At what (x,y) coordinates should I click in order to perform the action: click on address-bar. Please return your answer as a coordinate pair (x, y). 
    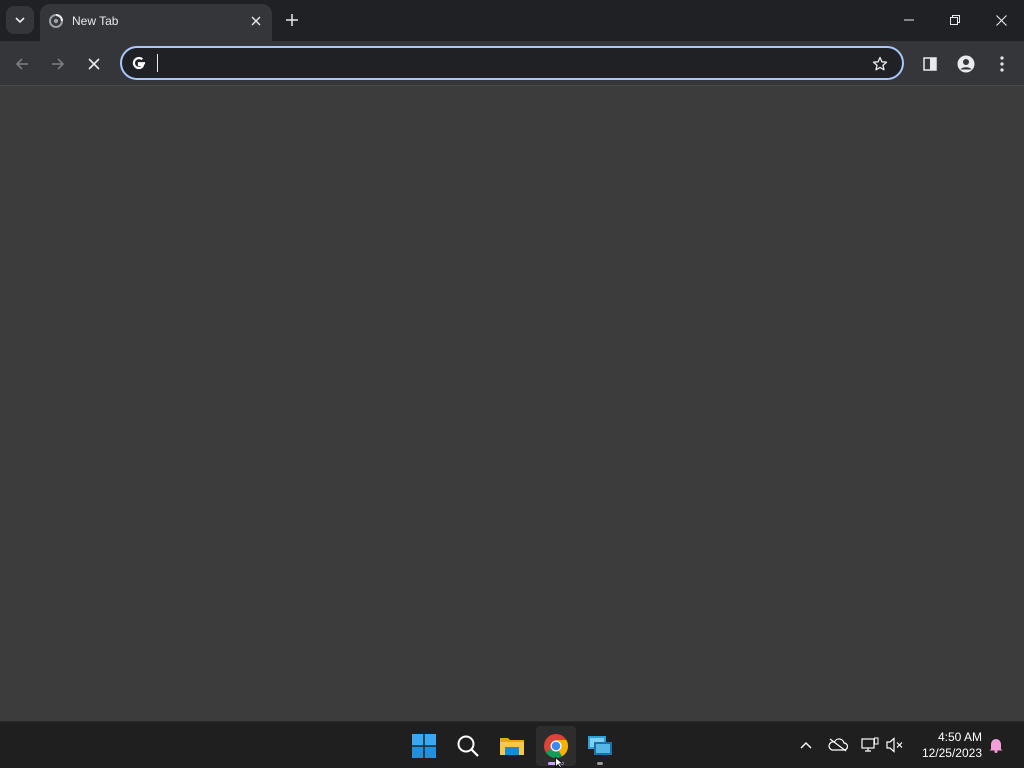
    Looking at the image, I should click on (512, 63).